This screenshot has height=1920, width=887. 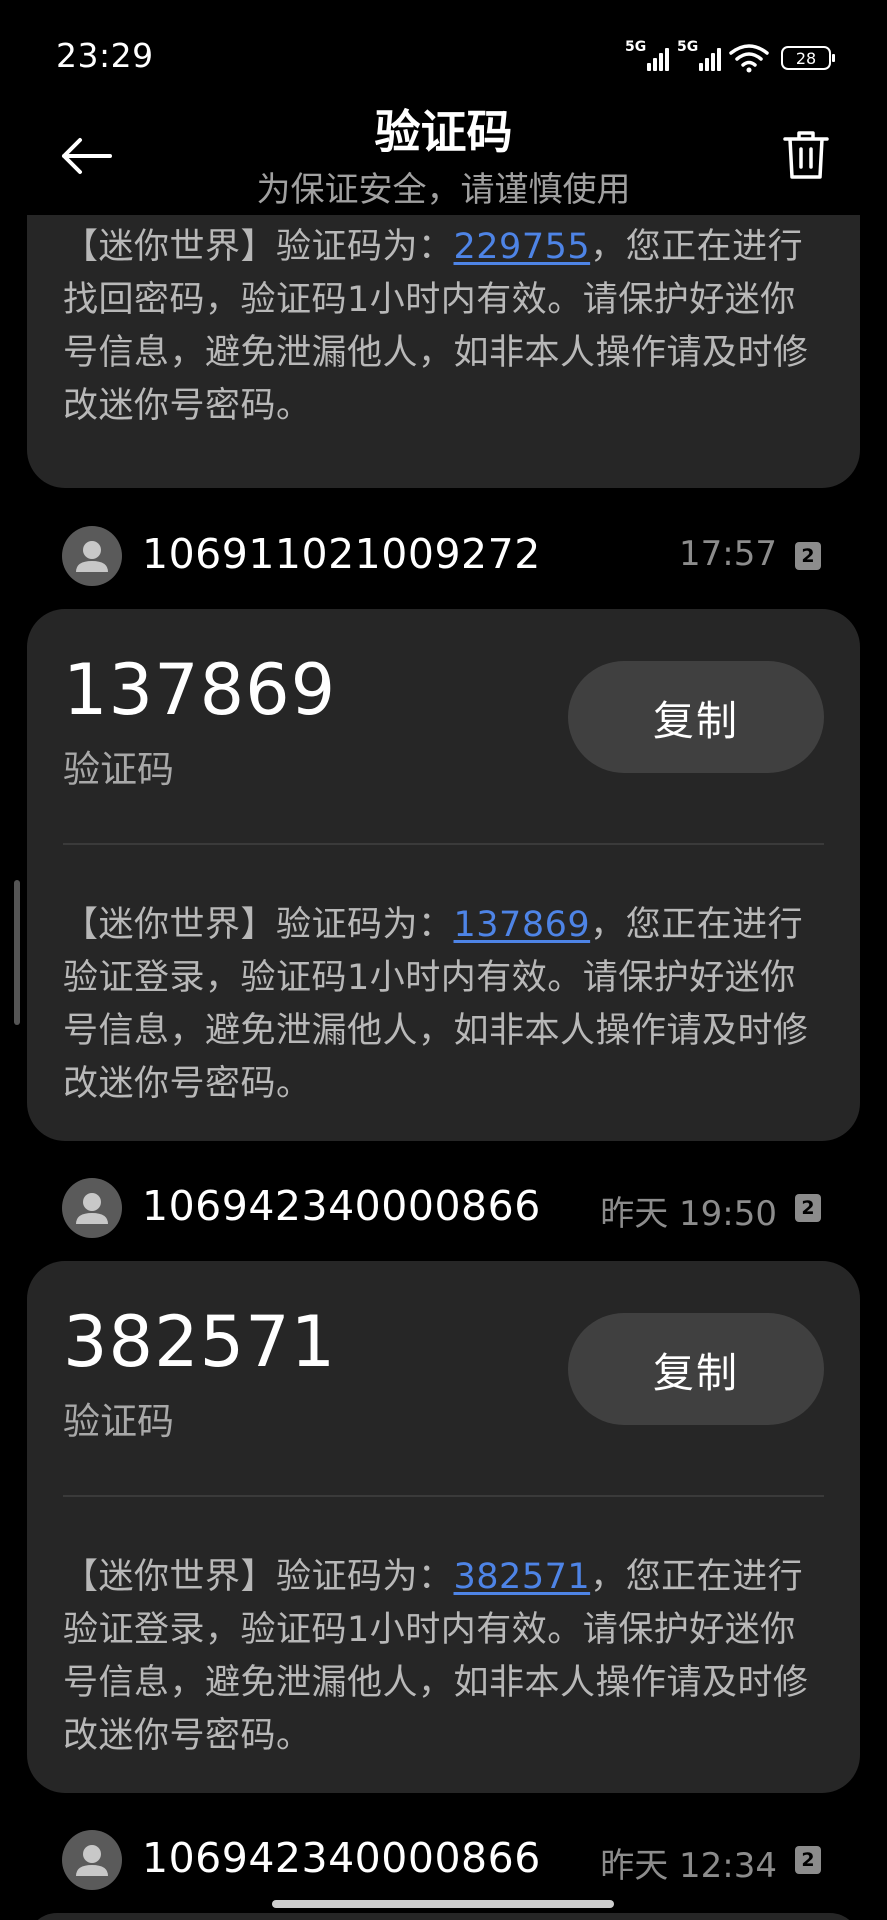 What do you see at coordinates (688, 1866) in the screenshot?
I see `message-time: 昨天 12:34` at bounding box center [688, 1866].